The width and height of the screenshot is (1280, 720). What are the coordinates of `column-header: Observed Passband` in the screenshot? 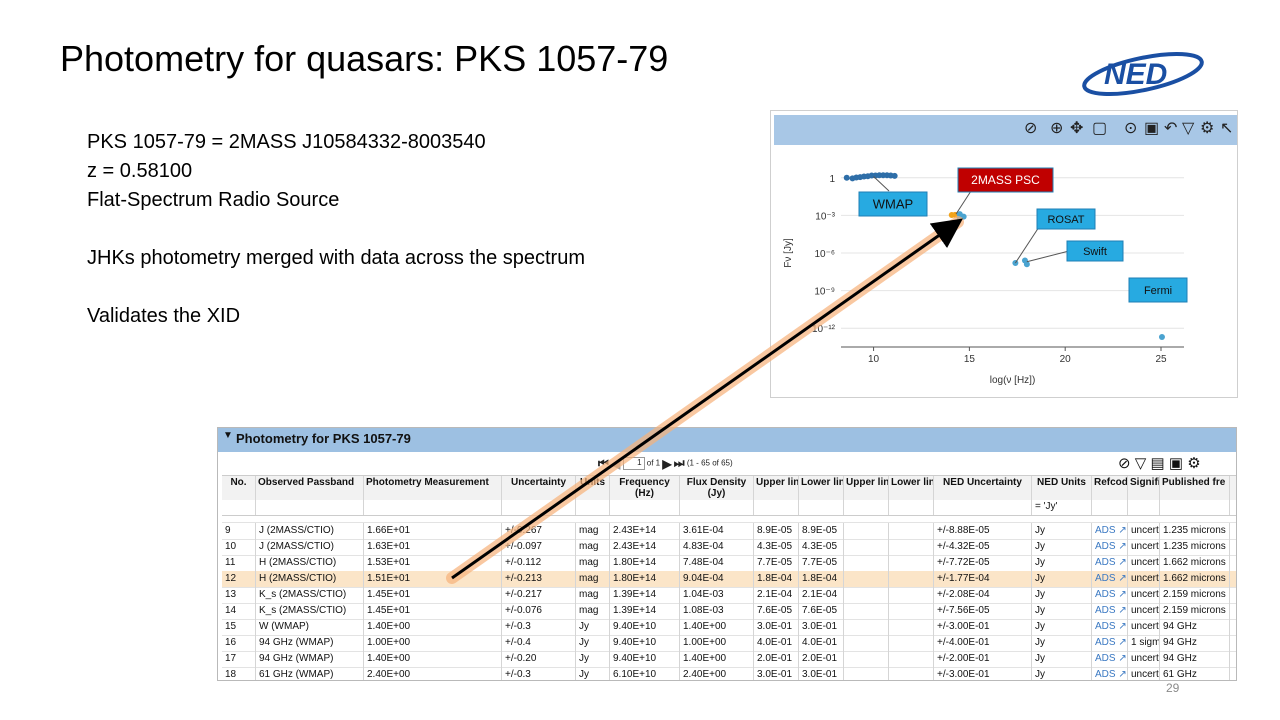 It's located at (310, 488).